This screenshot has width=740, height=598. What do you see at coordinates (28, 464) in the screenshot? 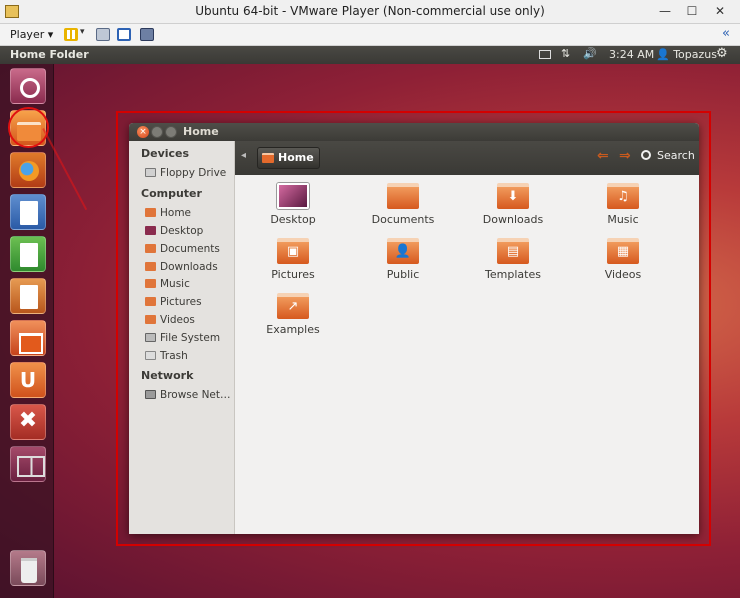
I see `workspace-switcher-icon` at bounding box center [28, 464].